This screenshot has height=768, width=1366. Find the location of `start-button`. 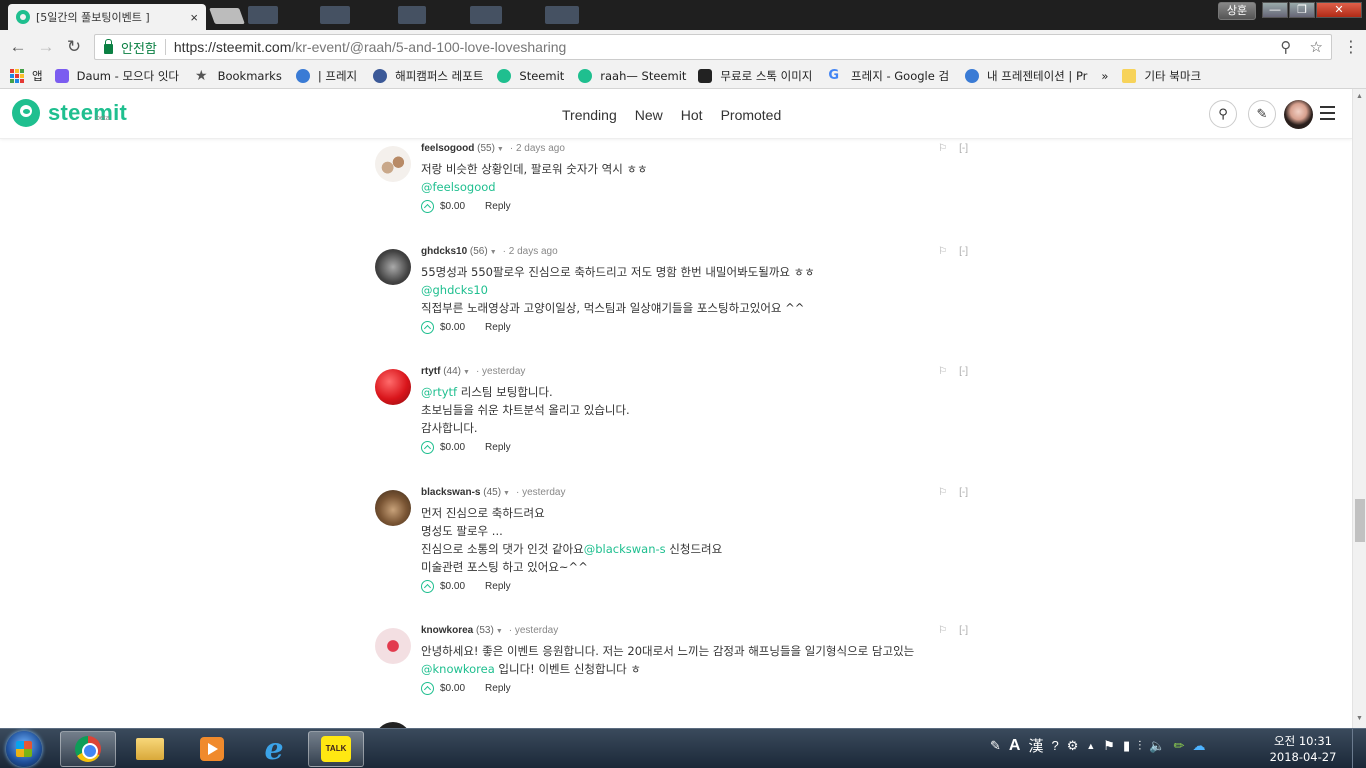

start-button is located at coordinates (24, 749).